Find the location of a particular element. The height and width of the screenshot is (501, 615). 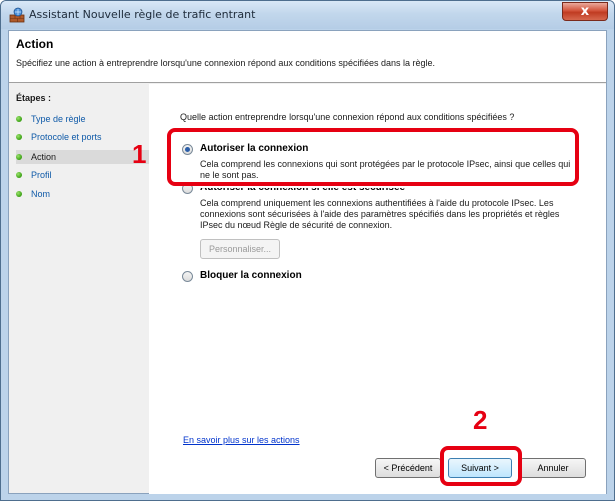

step-label: Type de règle is located at coordinates (58, 119).